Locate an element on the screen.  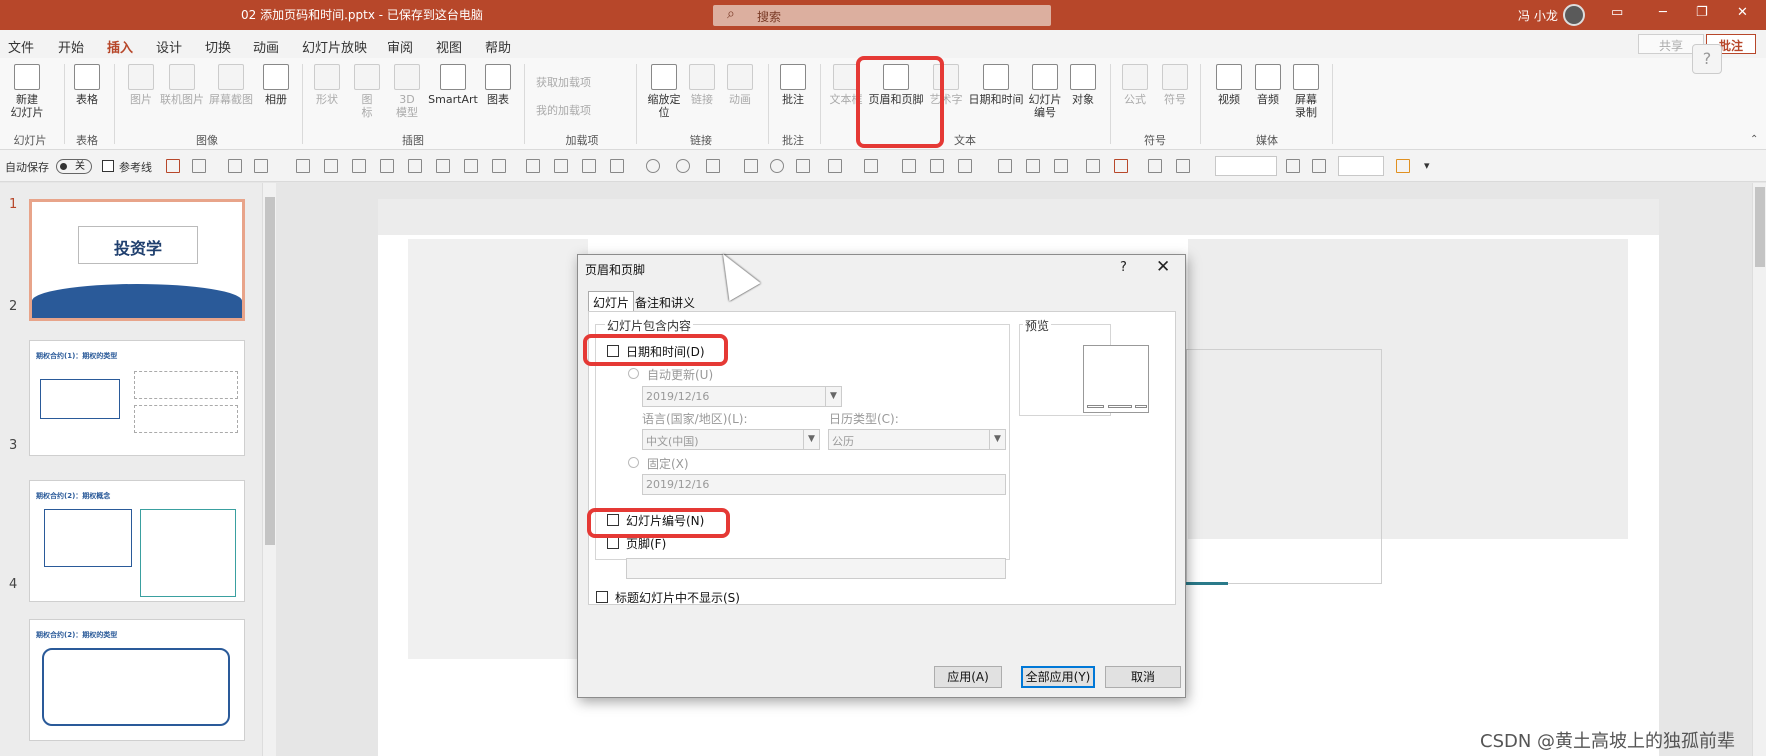
decrease-font-size-icon is located at coordinates (1319, 166).